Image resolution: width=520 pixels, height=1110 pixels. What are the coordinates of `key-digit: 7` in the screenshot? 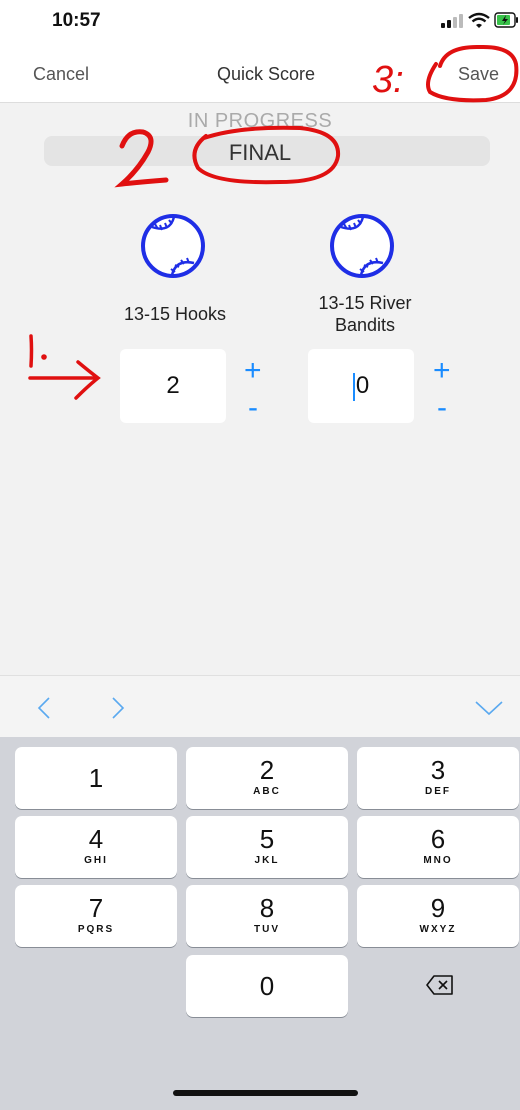 It's located at (96, 908).